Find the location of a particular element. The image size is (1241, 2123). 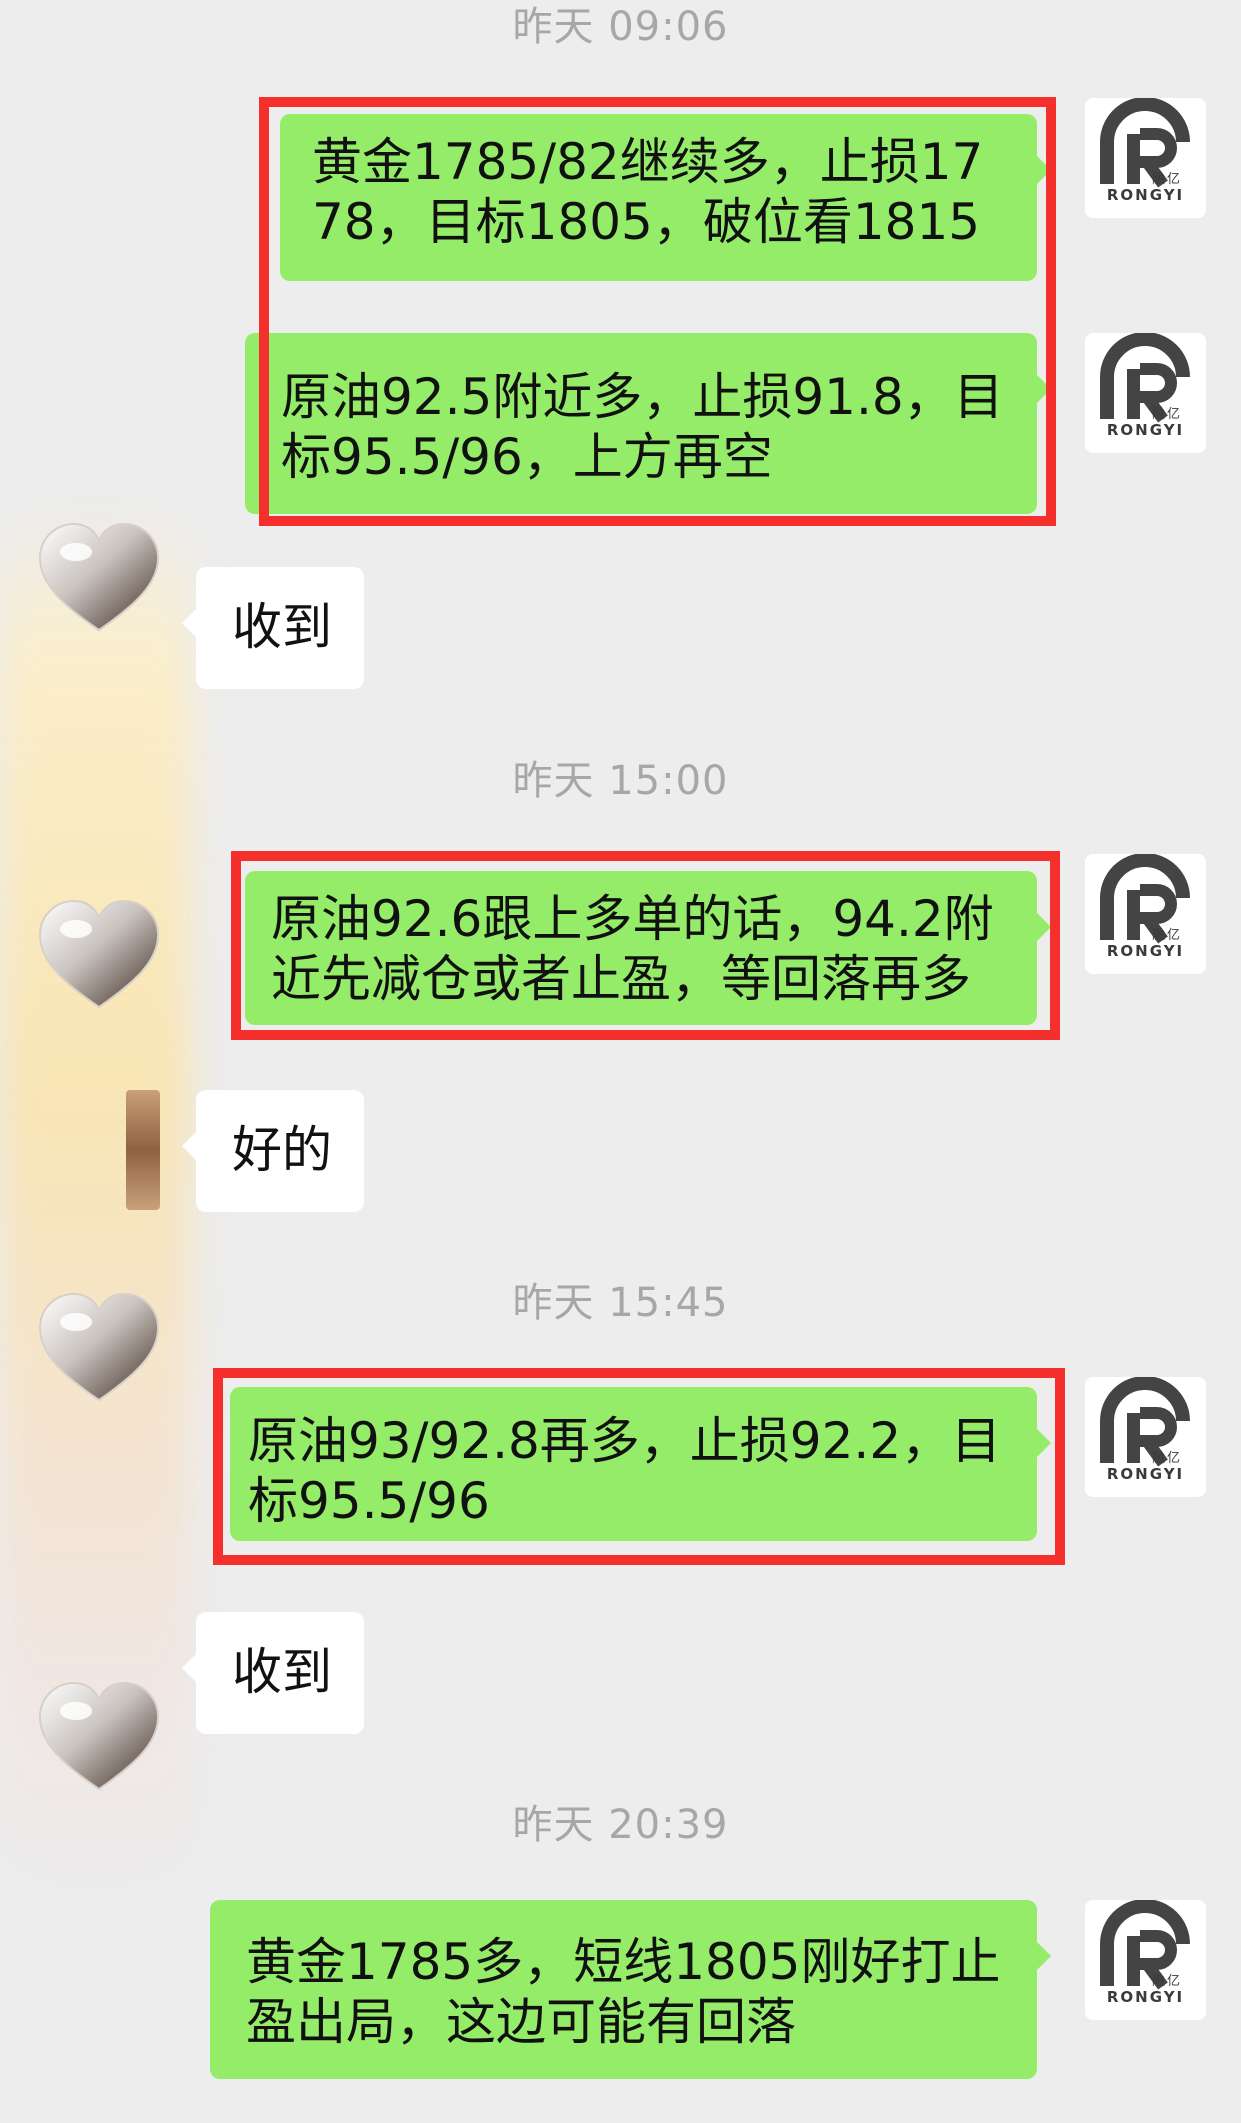

timestamp: 昨天 20:39 is located at coordinates (620, 1825).